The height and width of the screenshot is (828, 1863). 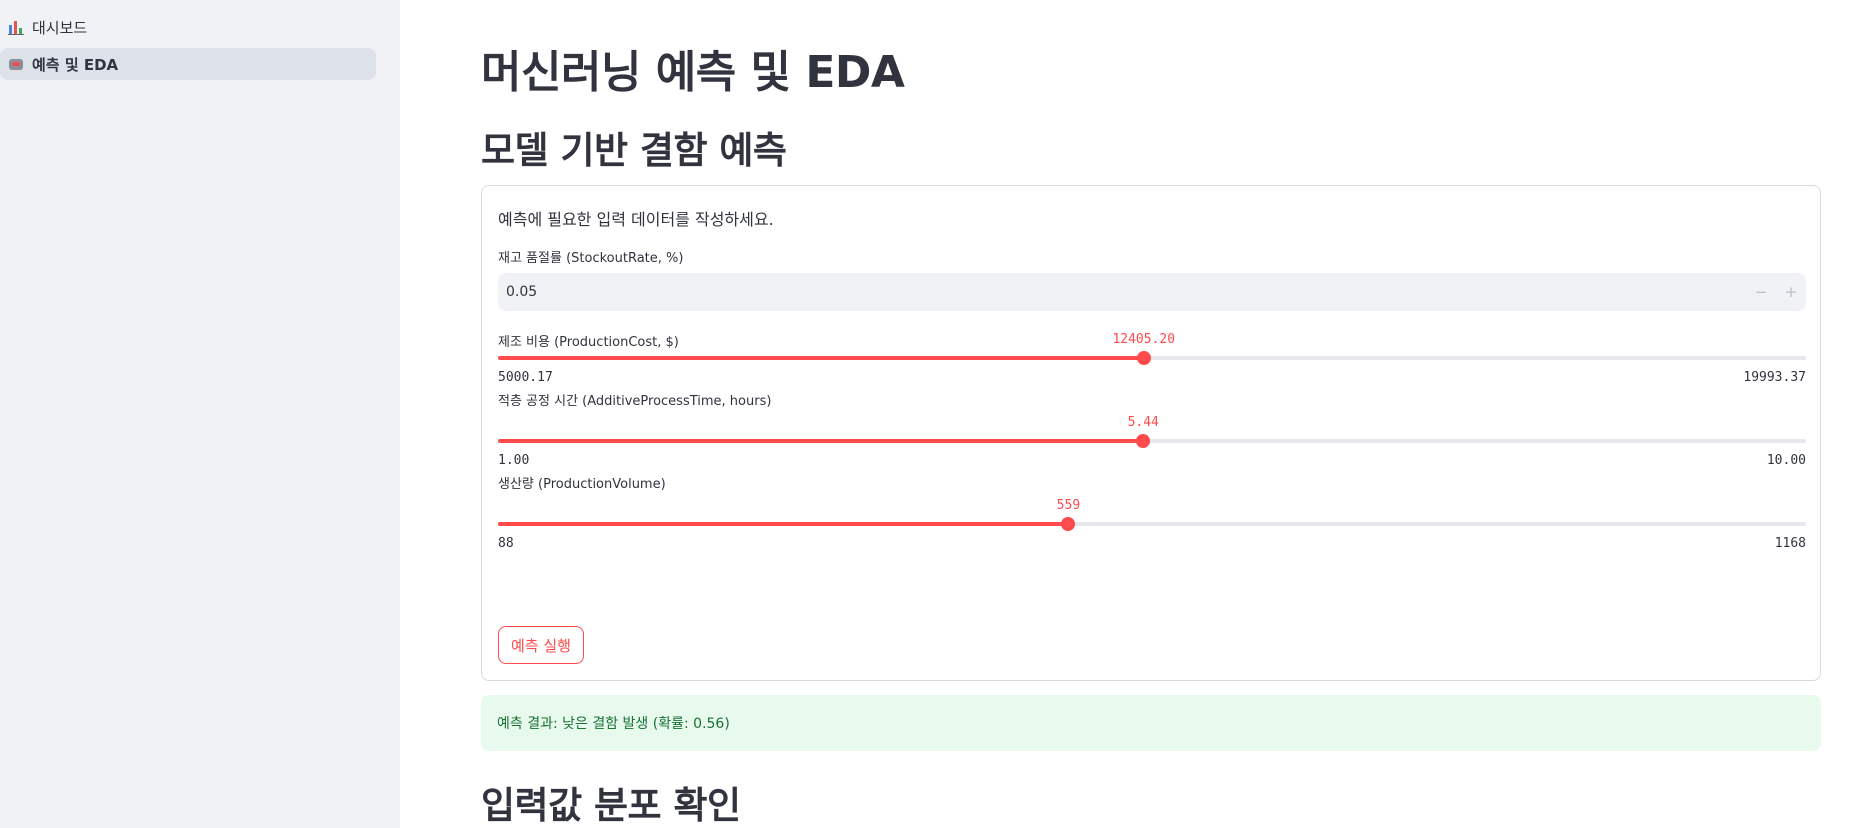 I want to click on slider-min-label: 88, so click(x=506, y=543).